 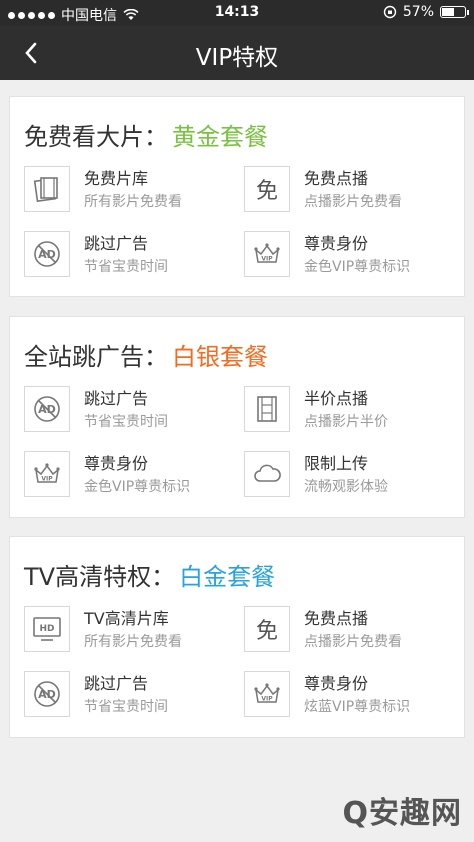 What do you see at coordinates (349, 410) in the screenshot?
I see `feature-half-price-vod: 半价点播 点播影片半价` at bounding box center [349, 410].